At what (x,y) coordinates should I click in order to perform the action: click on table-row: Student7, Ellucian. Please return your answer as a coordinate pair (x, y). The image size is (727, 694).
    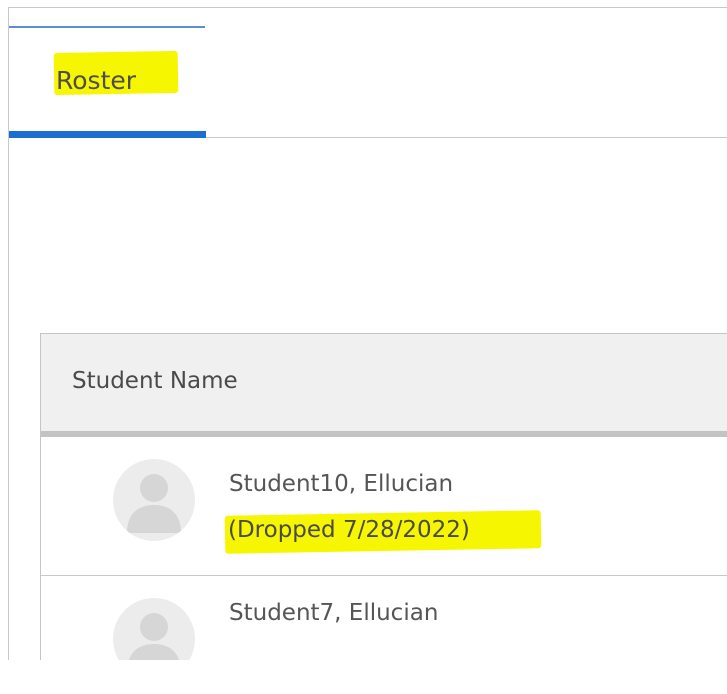
    Looking at the image, I should click on (384, 618).